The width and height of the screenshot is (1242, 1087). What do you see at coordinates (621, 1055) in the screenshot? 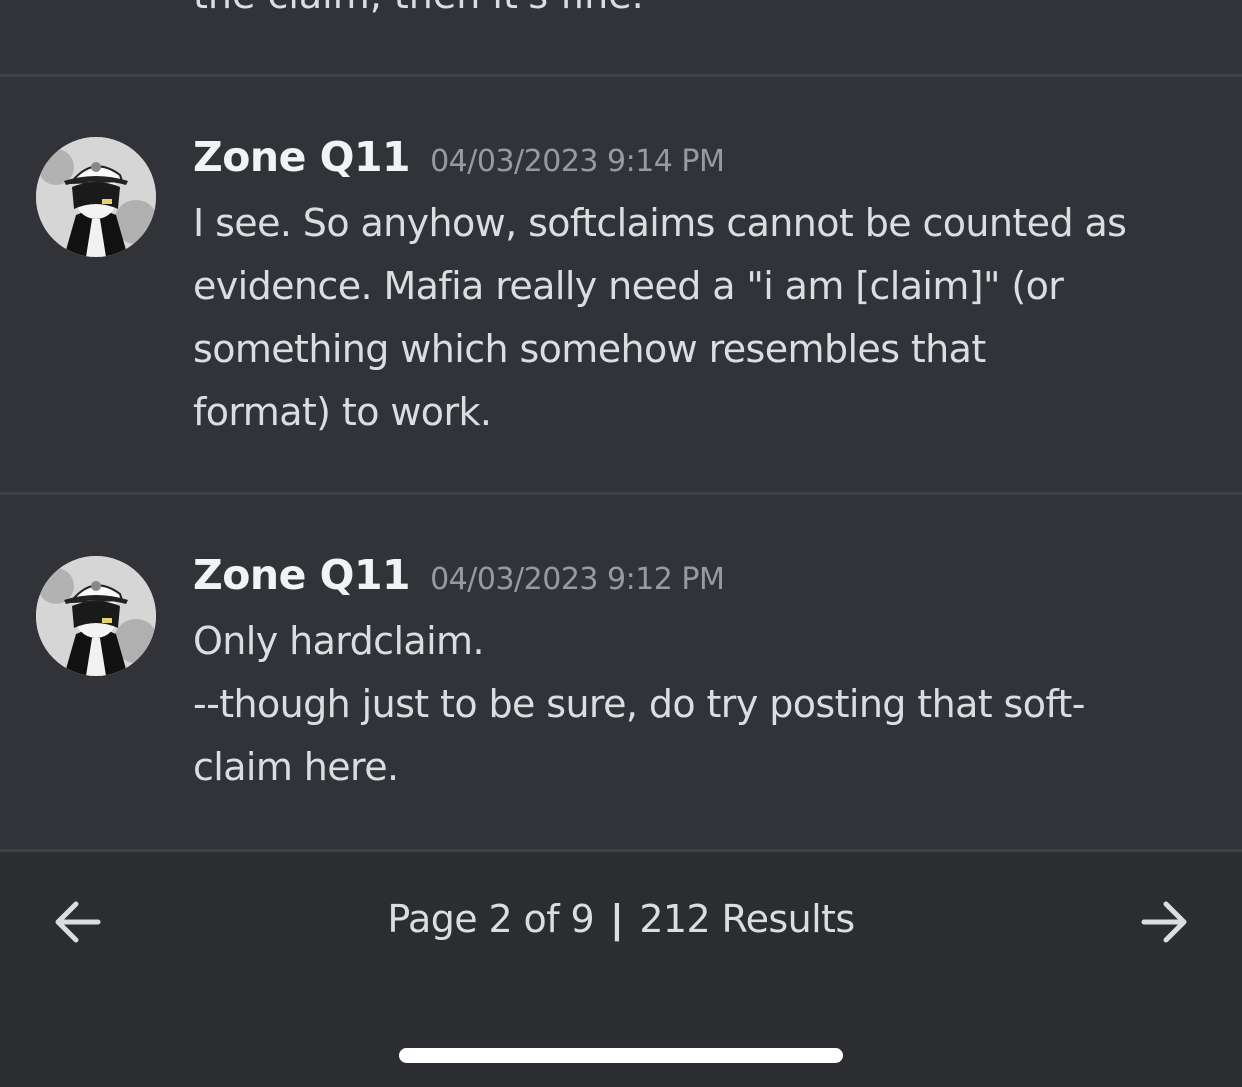
I see `home-indicator` at bounding box center [621, 1055].